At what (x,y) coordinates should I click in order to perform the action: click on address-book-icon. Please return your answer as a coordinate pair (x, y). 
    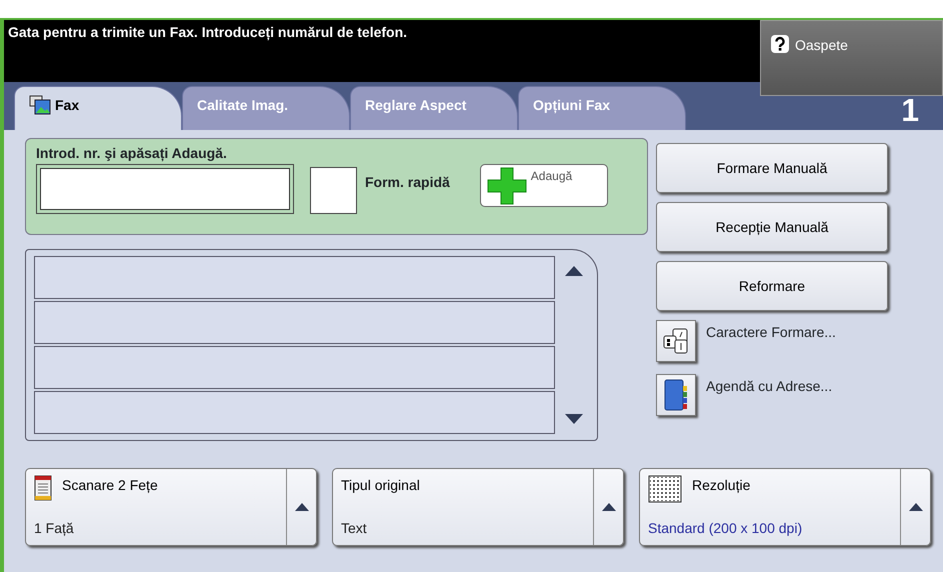
    Looking at the image, I should click on (676, 395).